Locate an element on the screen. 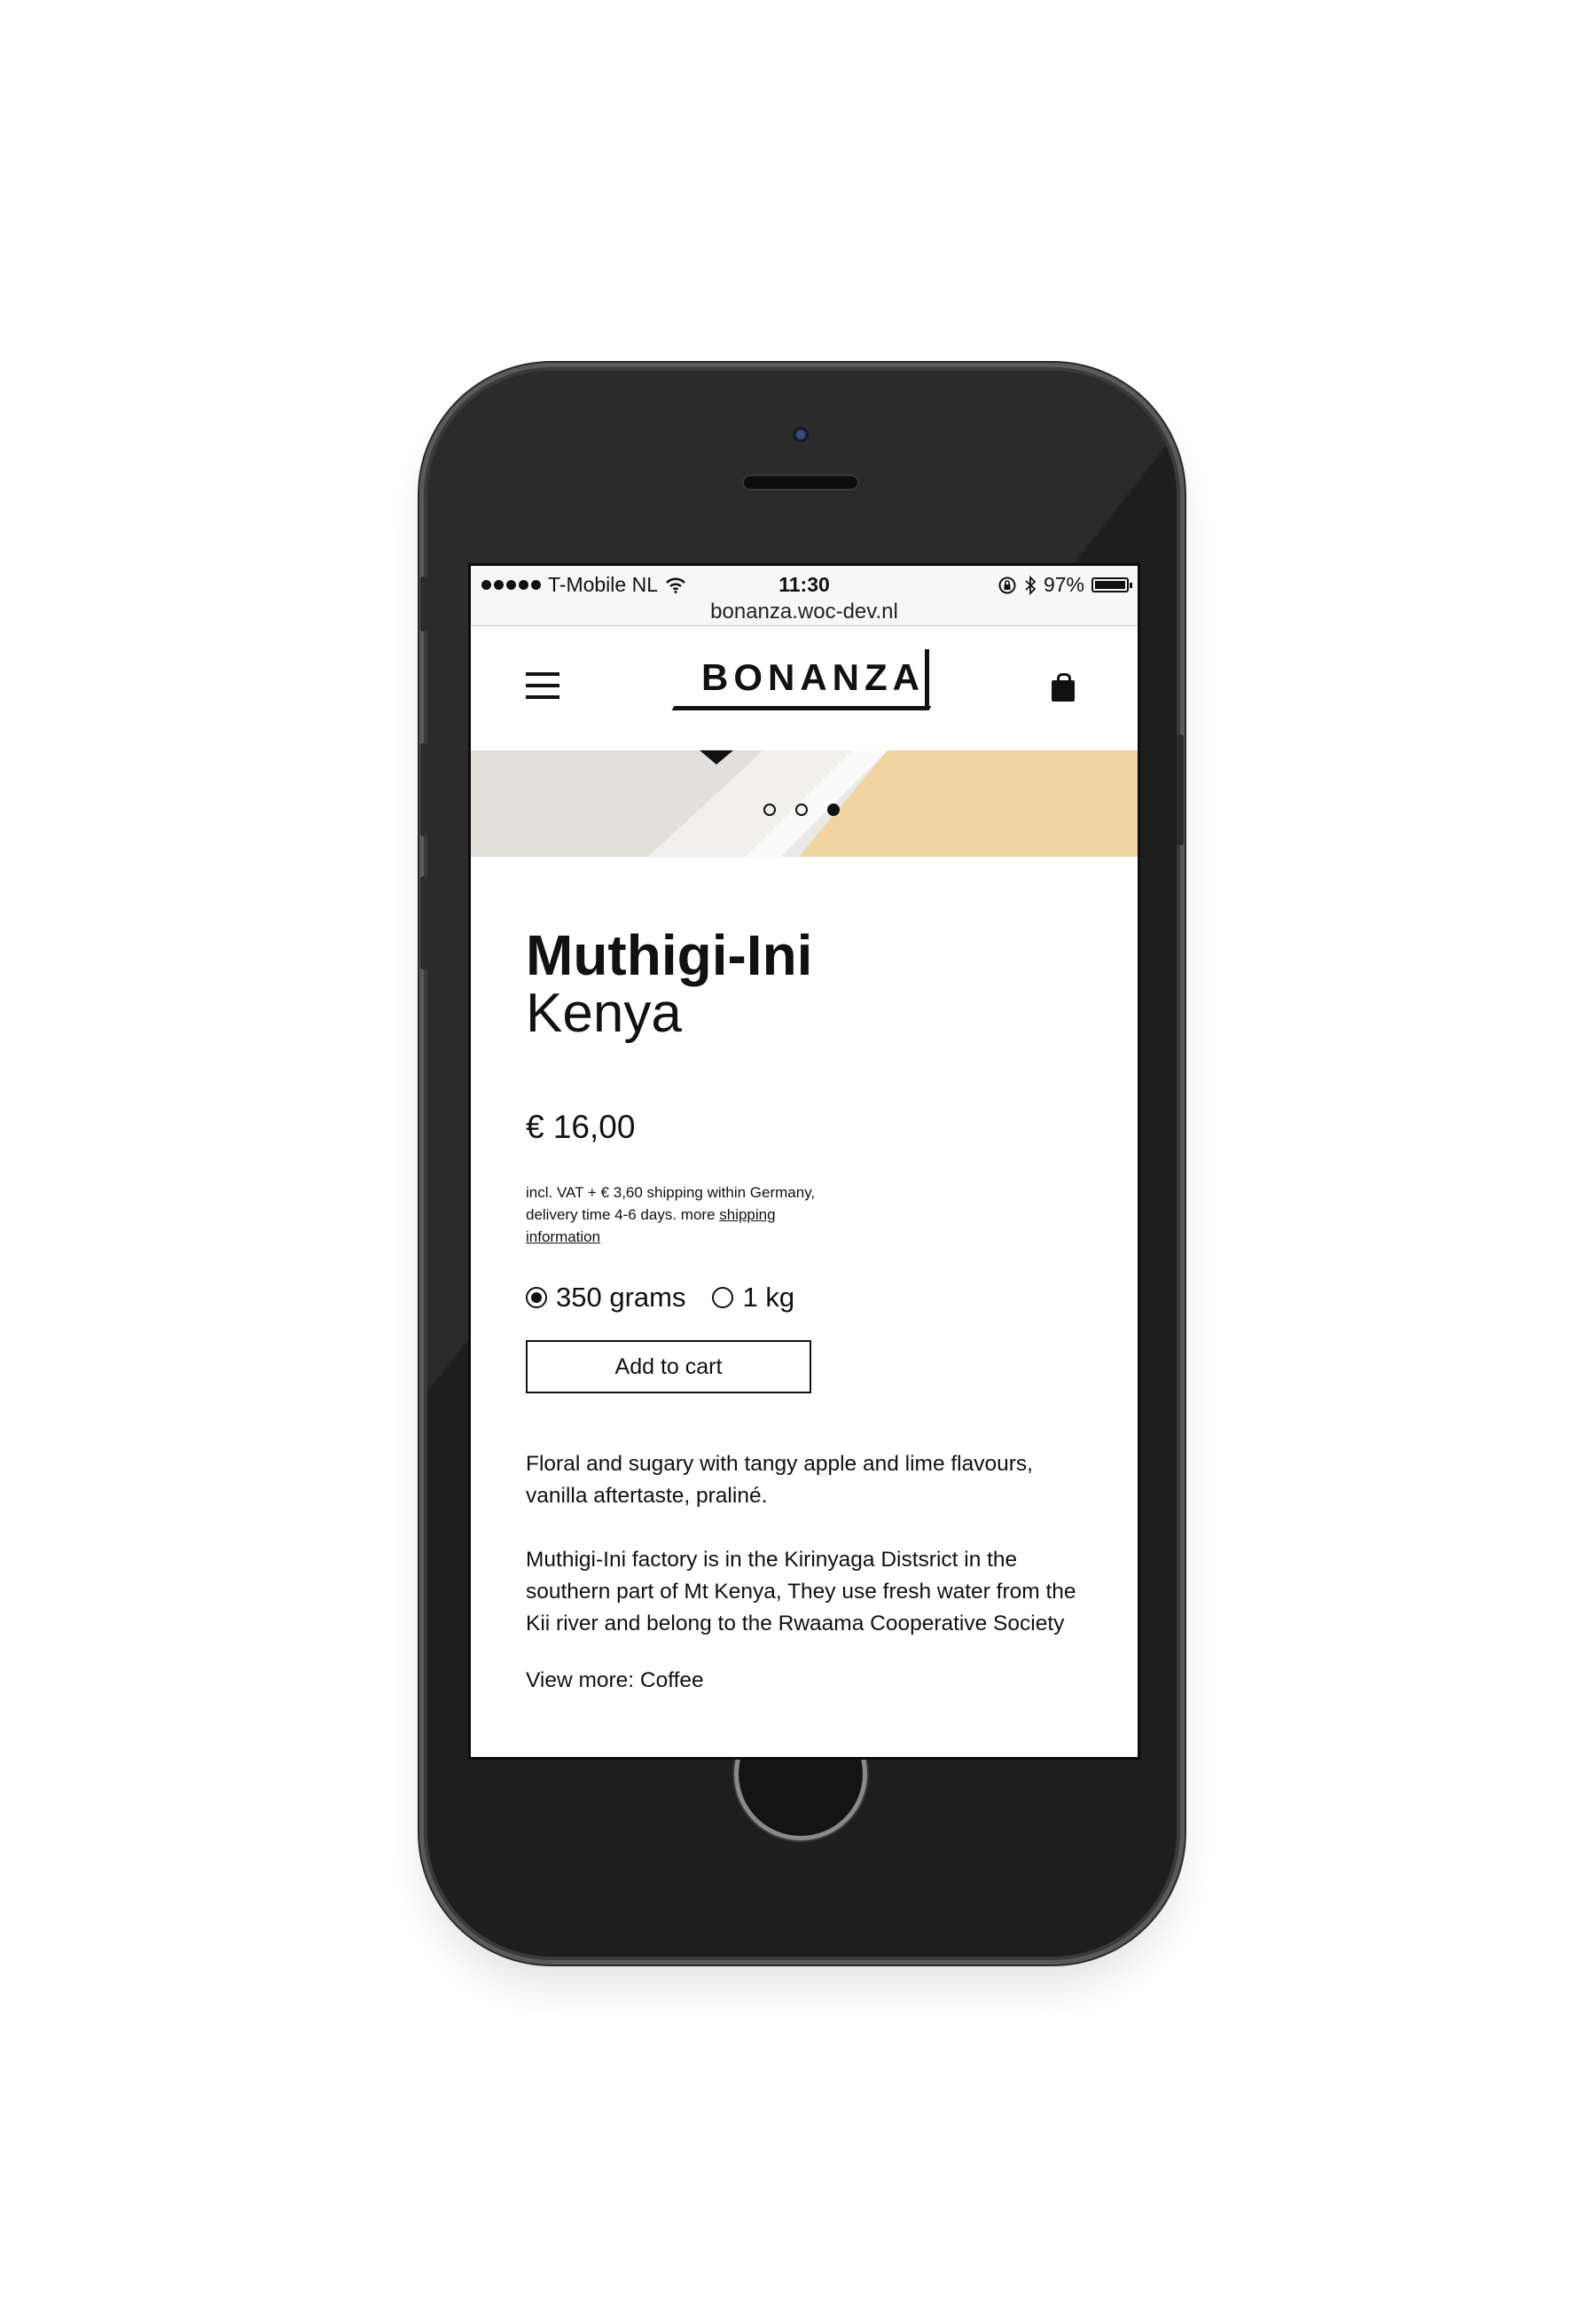  hamburger-menu-icon is located at coordinates (542, 689).